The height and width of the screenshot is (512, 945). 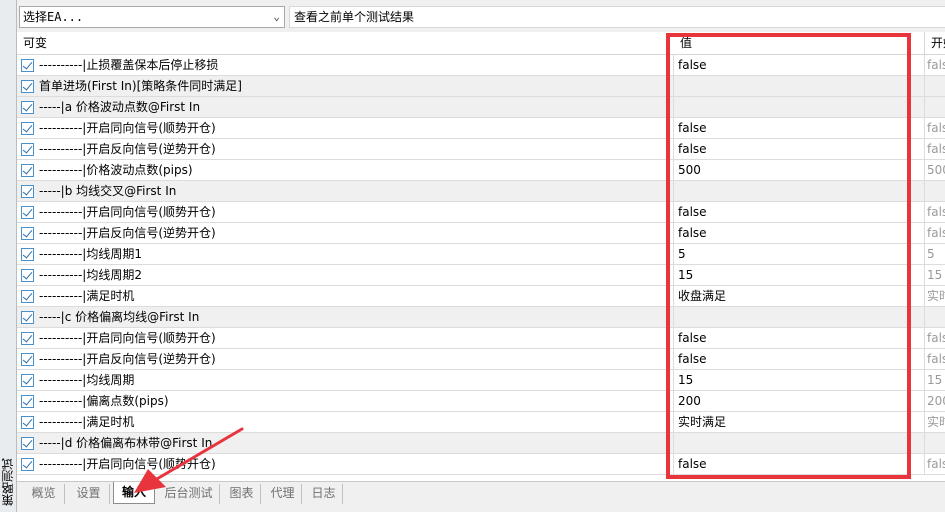 What do you see at coordinates (481, 65) in the screenshot?
I see `table-row: ----------|止损覆盖保本后停止移损 falsefalse` at bounding box center [481, 65].